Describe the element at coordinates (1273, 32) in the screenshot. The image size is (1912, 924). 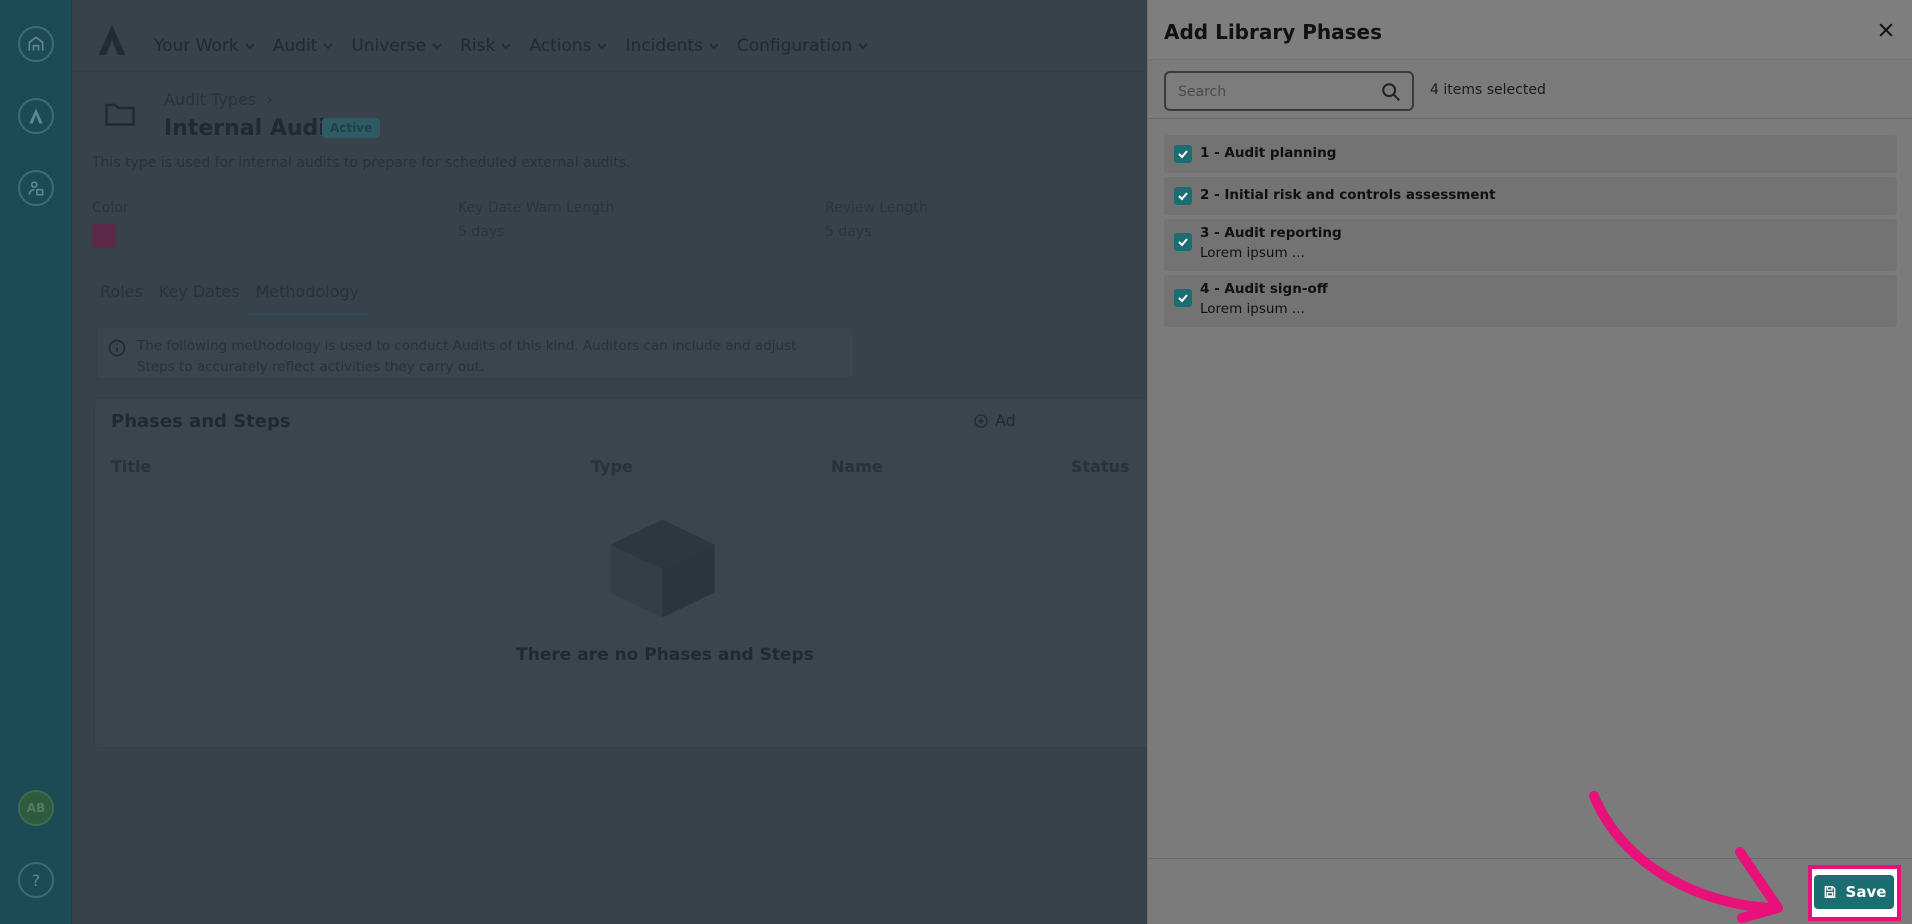
I see `drawer-title: Add Library Phases` at that location.